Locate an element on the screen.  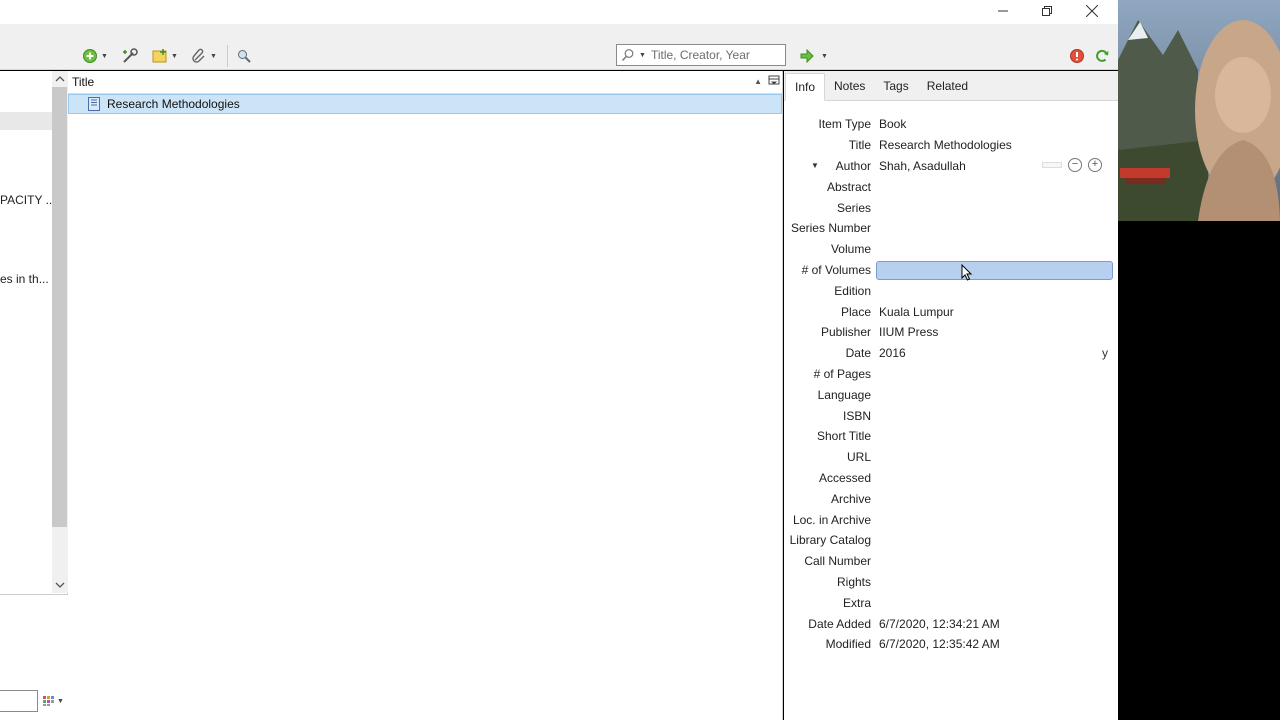
field-value: Shah, Asadullah is located at coordinates (922, 166).